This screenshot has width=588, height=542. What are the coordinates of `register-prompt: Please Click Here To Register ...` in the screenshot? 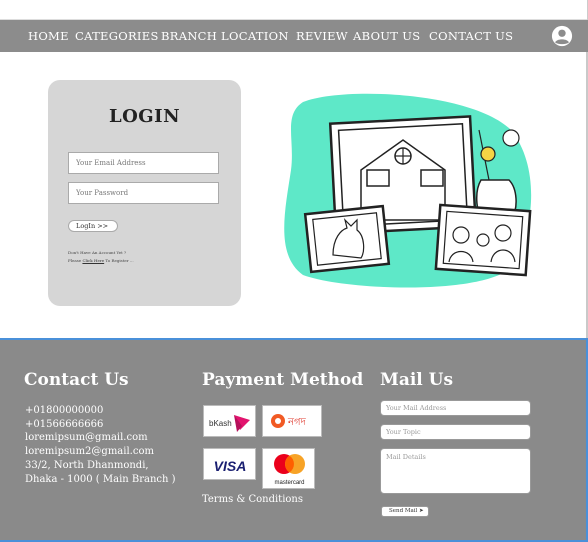 It's located at (101, 260).